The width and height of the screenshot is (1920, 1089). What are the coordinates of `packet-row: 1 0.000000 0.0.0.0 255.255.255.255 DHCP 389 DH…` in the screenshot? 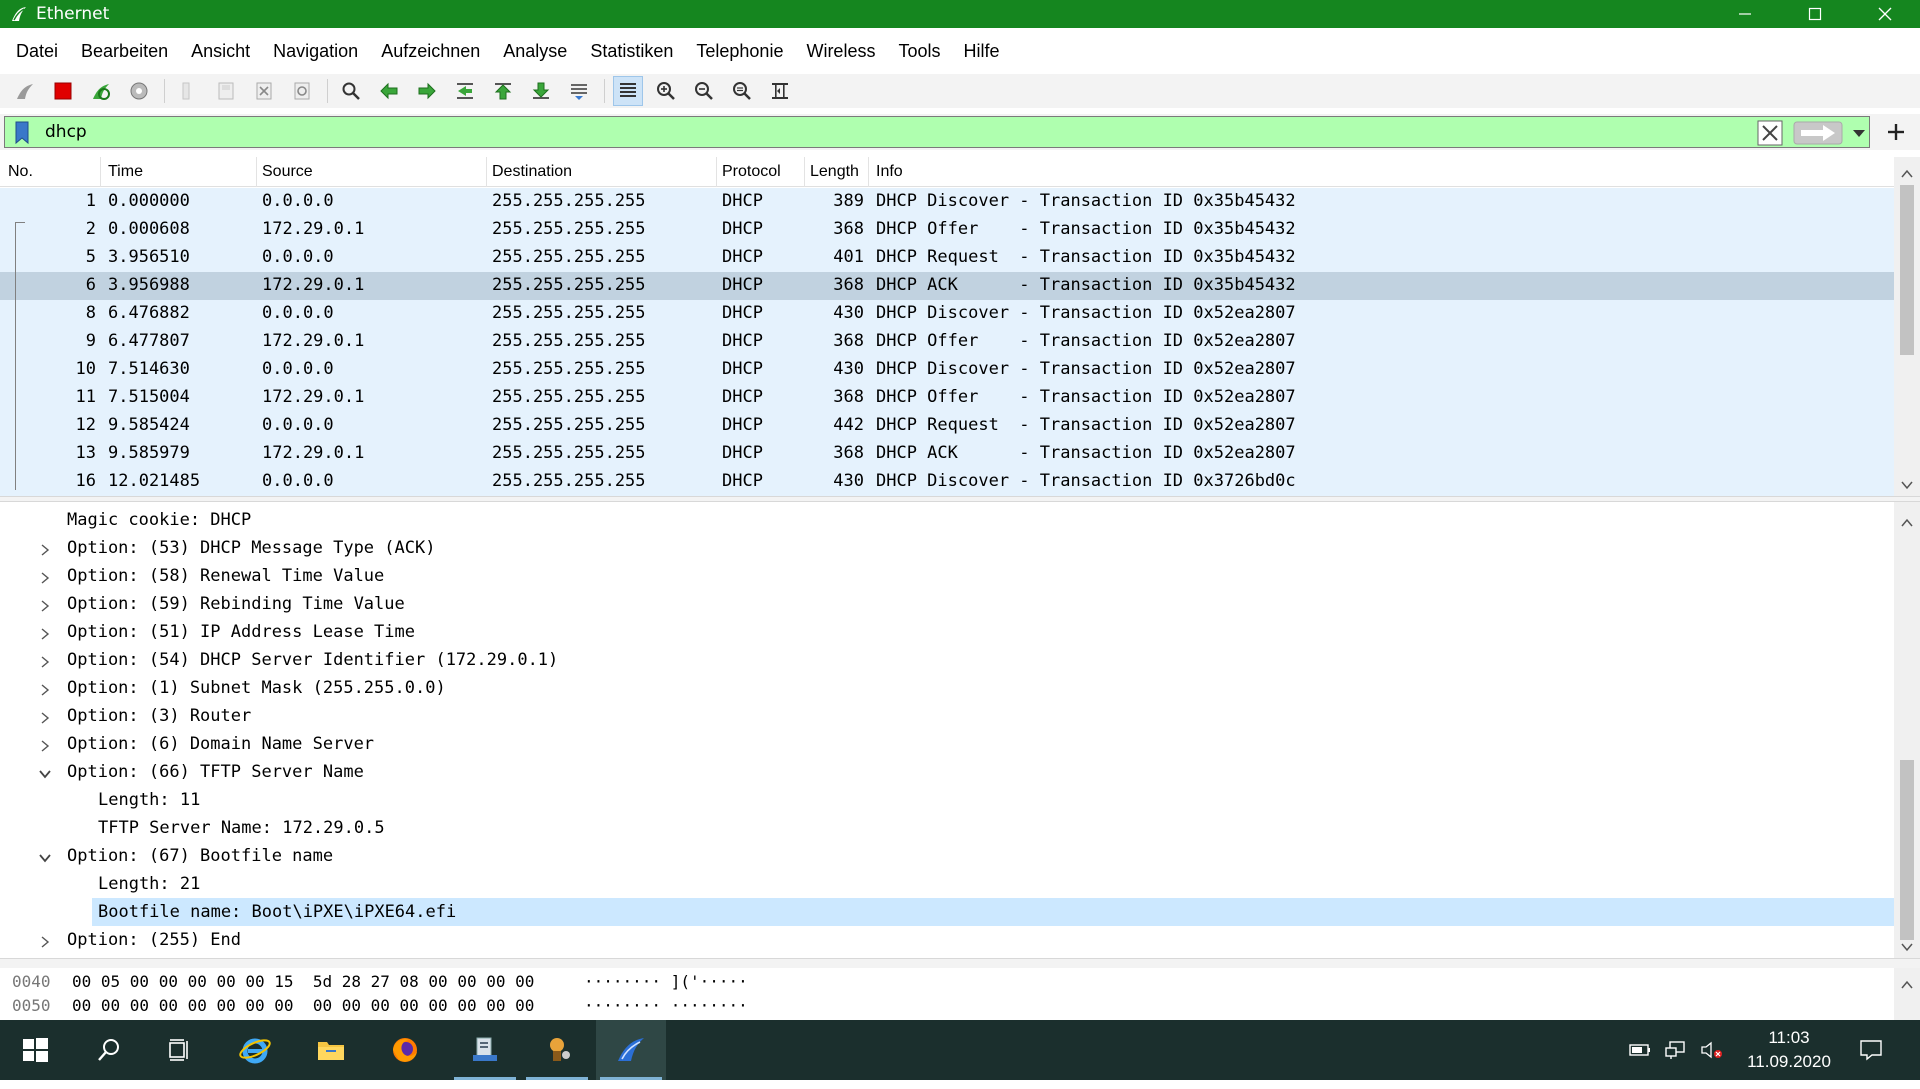 It's located at (947, 202).